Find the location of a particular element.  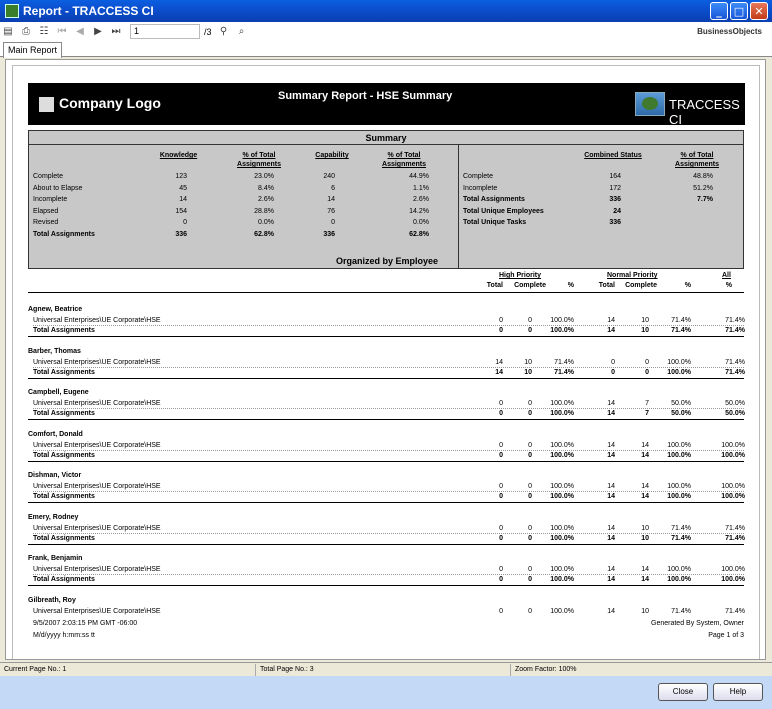

first-page-icon: ⏮ is located at coordinates (62, 32).